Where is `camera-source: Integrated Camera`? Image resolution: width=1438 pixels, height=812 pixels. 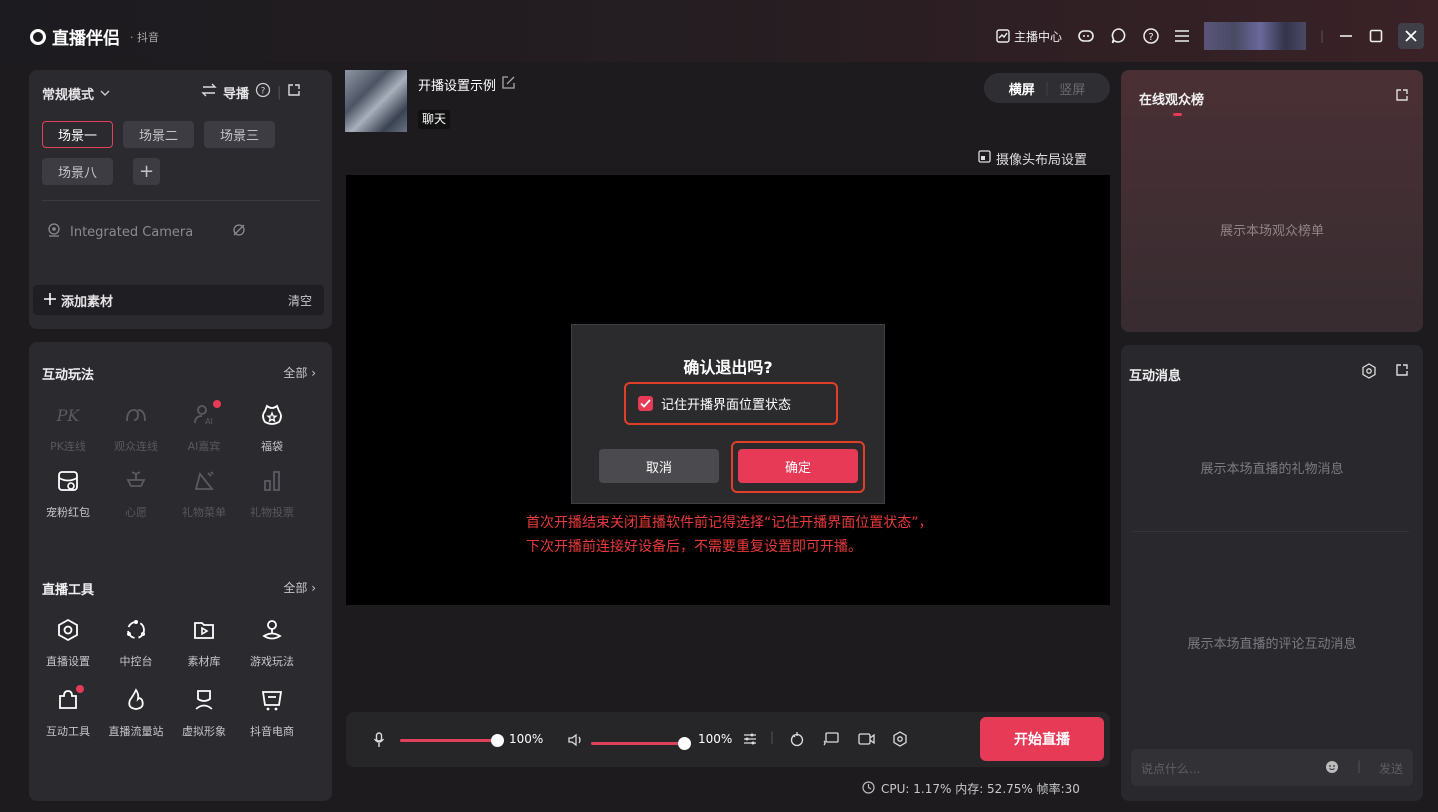
camera-source: Integrated Camera is located at coordinates (146, 232).